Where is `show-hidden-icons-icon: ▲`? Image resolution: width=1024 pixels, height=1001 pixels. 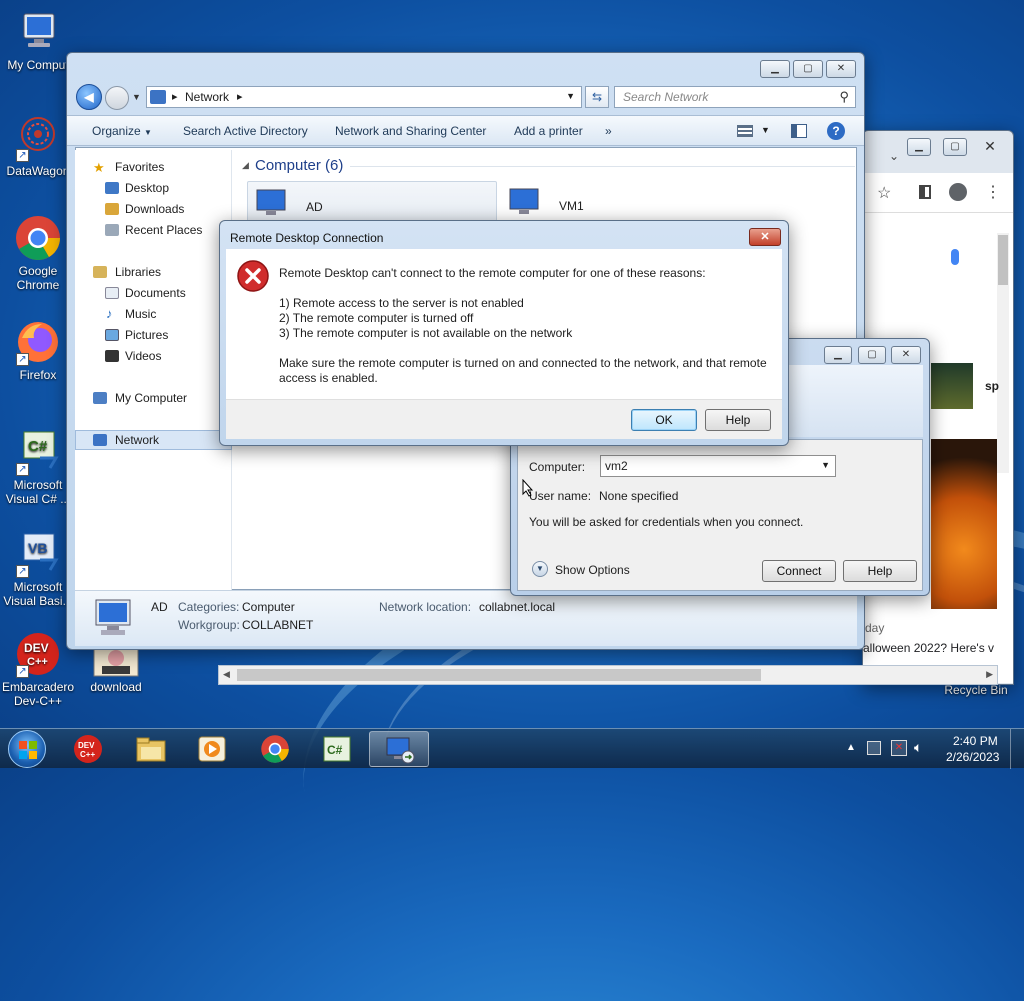
show-hidden-icons-icon: ▲ is located at coordinates (851, 747).